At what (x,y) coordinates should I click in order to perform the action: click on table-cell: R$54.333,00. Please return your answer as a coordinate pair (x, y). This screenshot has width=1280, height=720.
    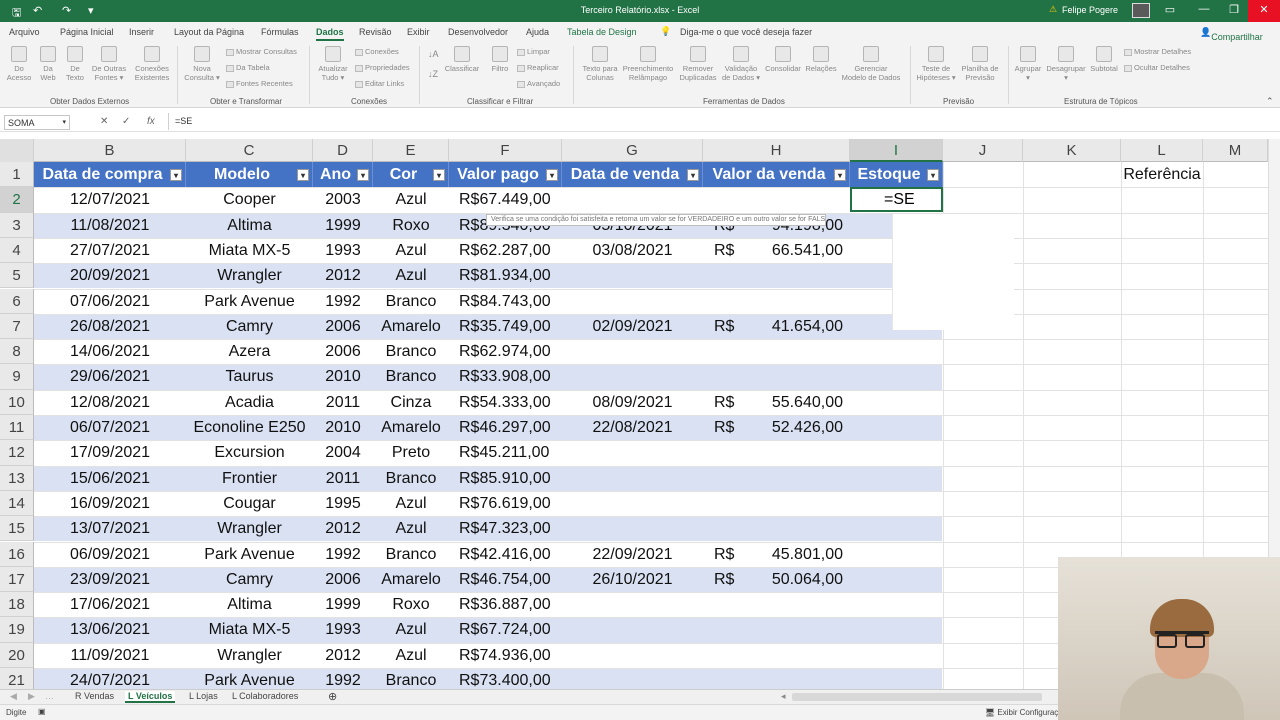
    Looking at the image, I should click on (510, 402).